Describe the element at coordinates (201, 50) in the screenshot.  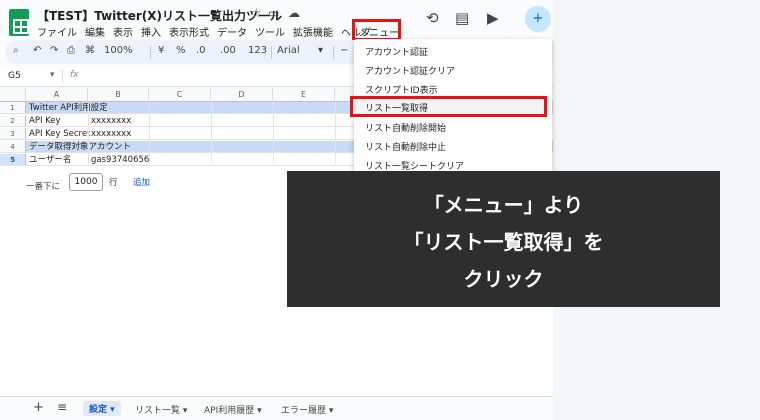
I see `decrease-decimal-button: .0` at that location.